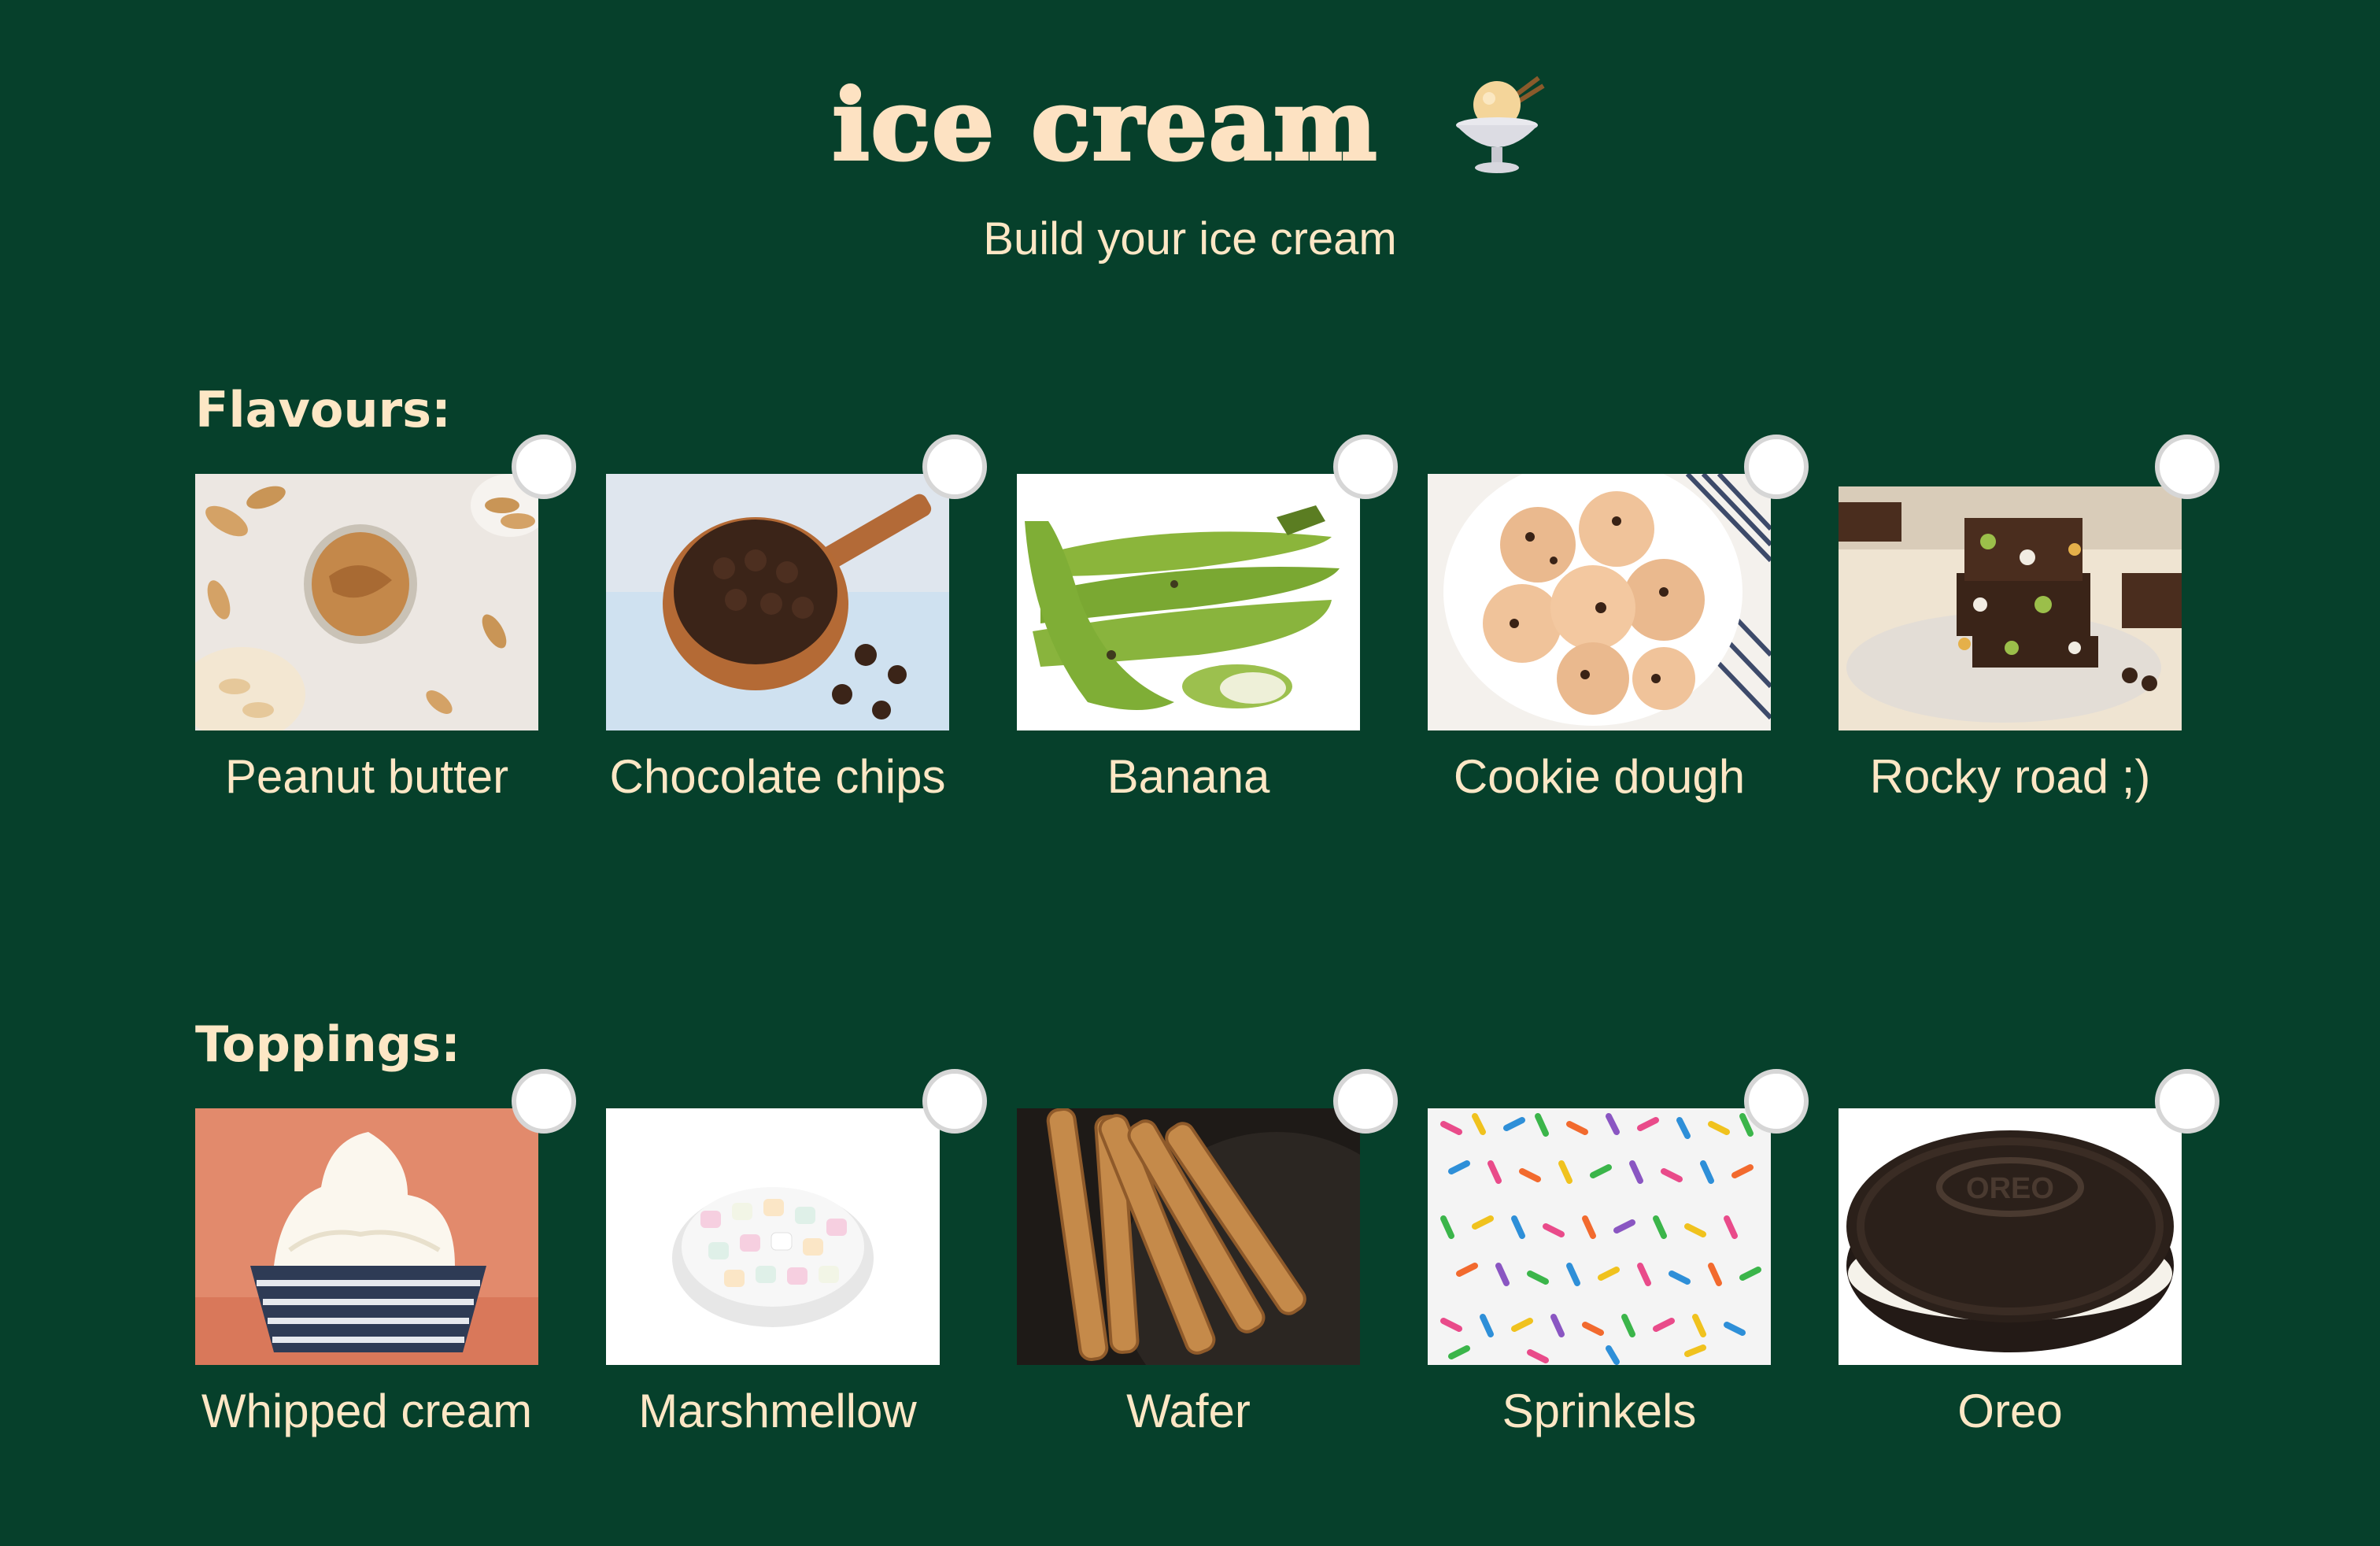 This screenshot has width=2380, height=1546. I want to click on peanut-butter-photo, so click(366, 602).